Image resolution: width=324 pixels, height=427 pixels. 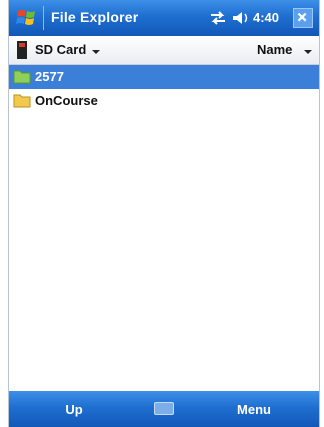 I want to click on title-bar: File Explorer 4:40, so click(x=164, y=18).